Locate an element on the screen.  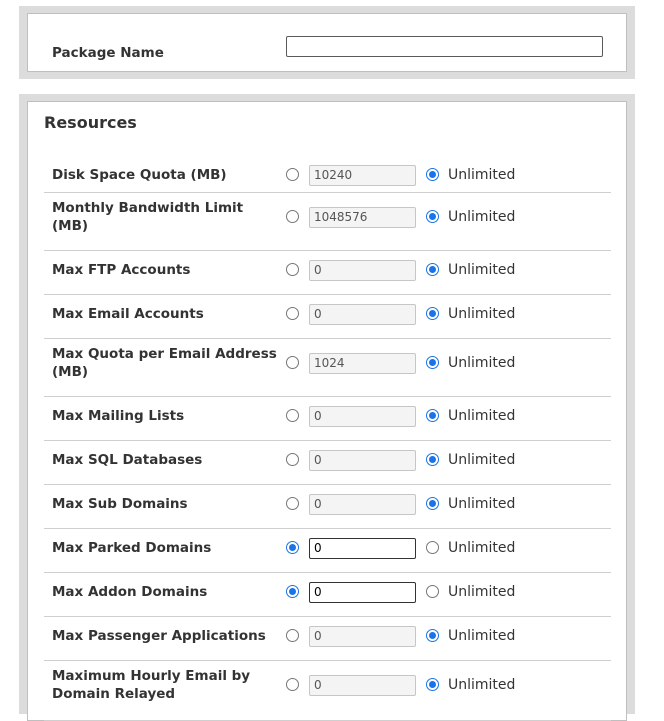
limit-value-input: 10240 is located at coordinates (362, 175).